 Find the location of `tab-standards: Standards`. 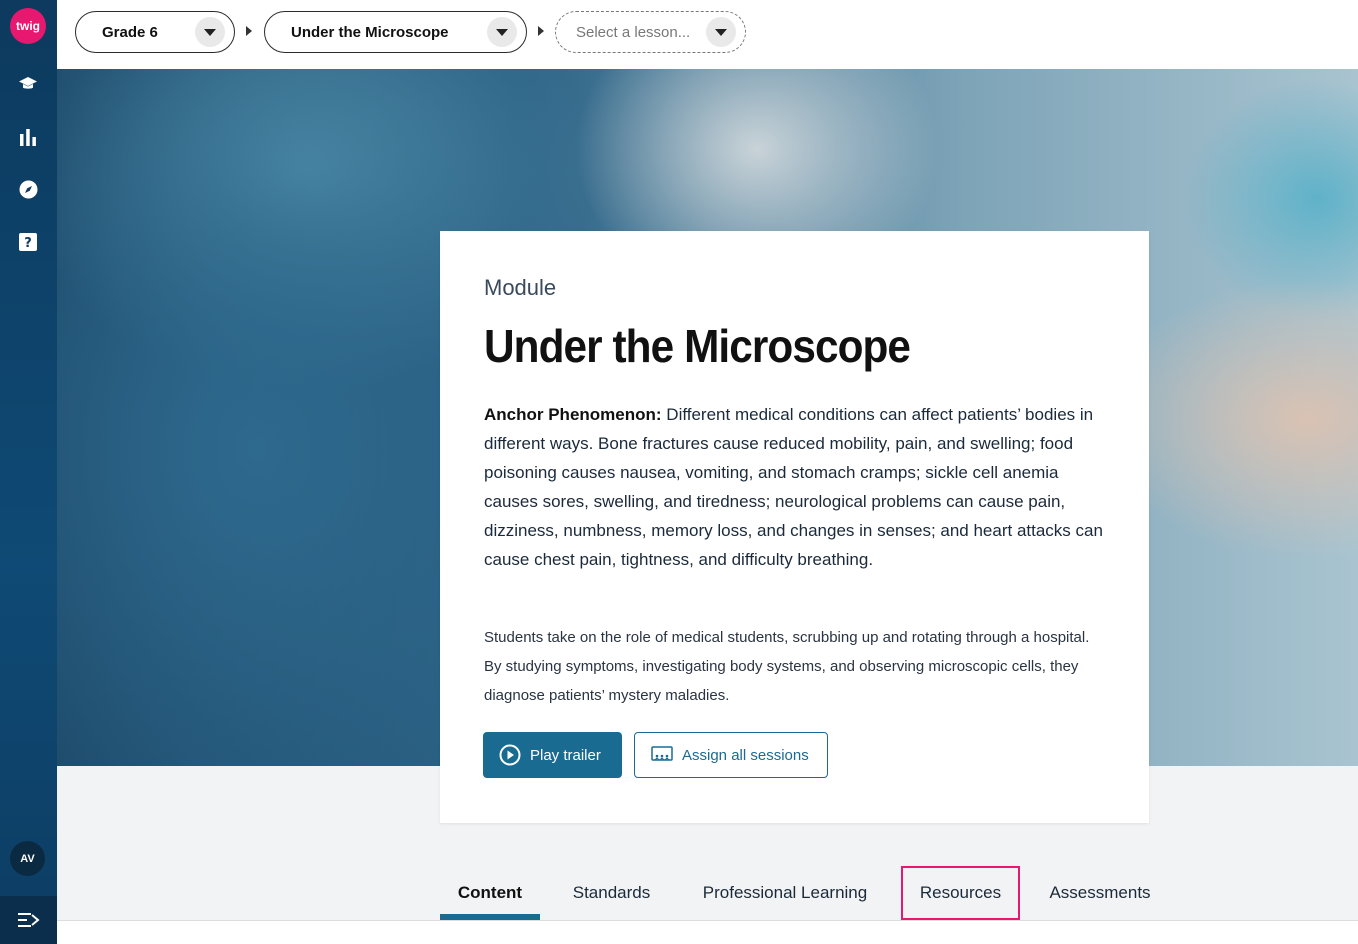

tab-standards: Standards is located at coordinates (611, 893).